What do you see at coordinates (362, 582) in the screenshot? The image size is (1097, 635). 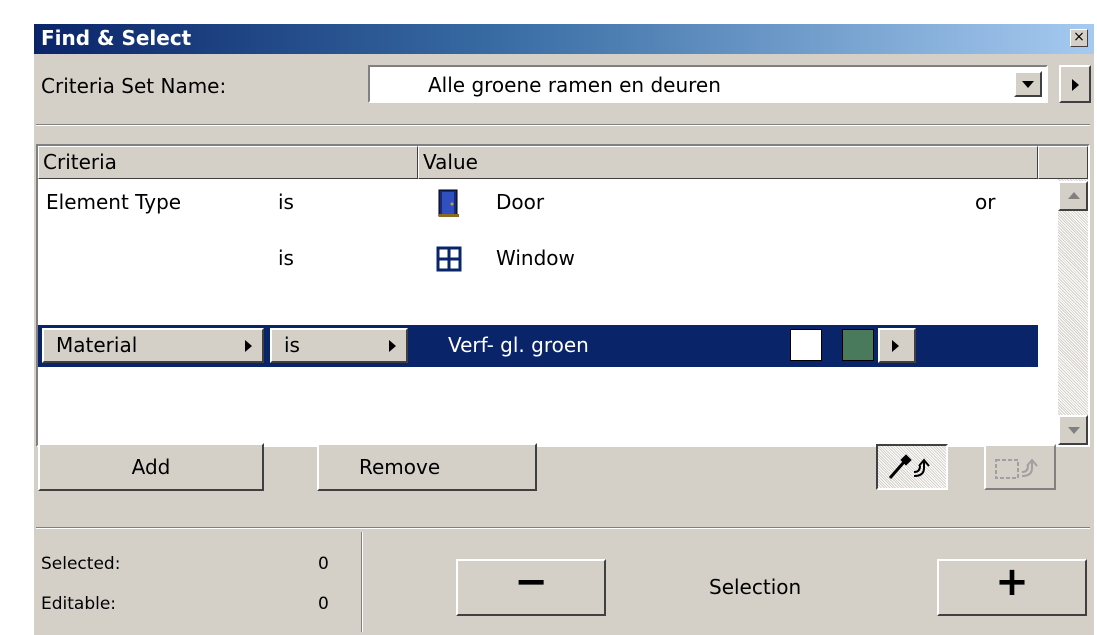 I see `vertical-divider` at bounding box center [362, 582].